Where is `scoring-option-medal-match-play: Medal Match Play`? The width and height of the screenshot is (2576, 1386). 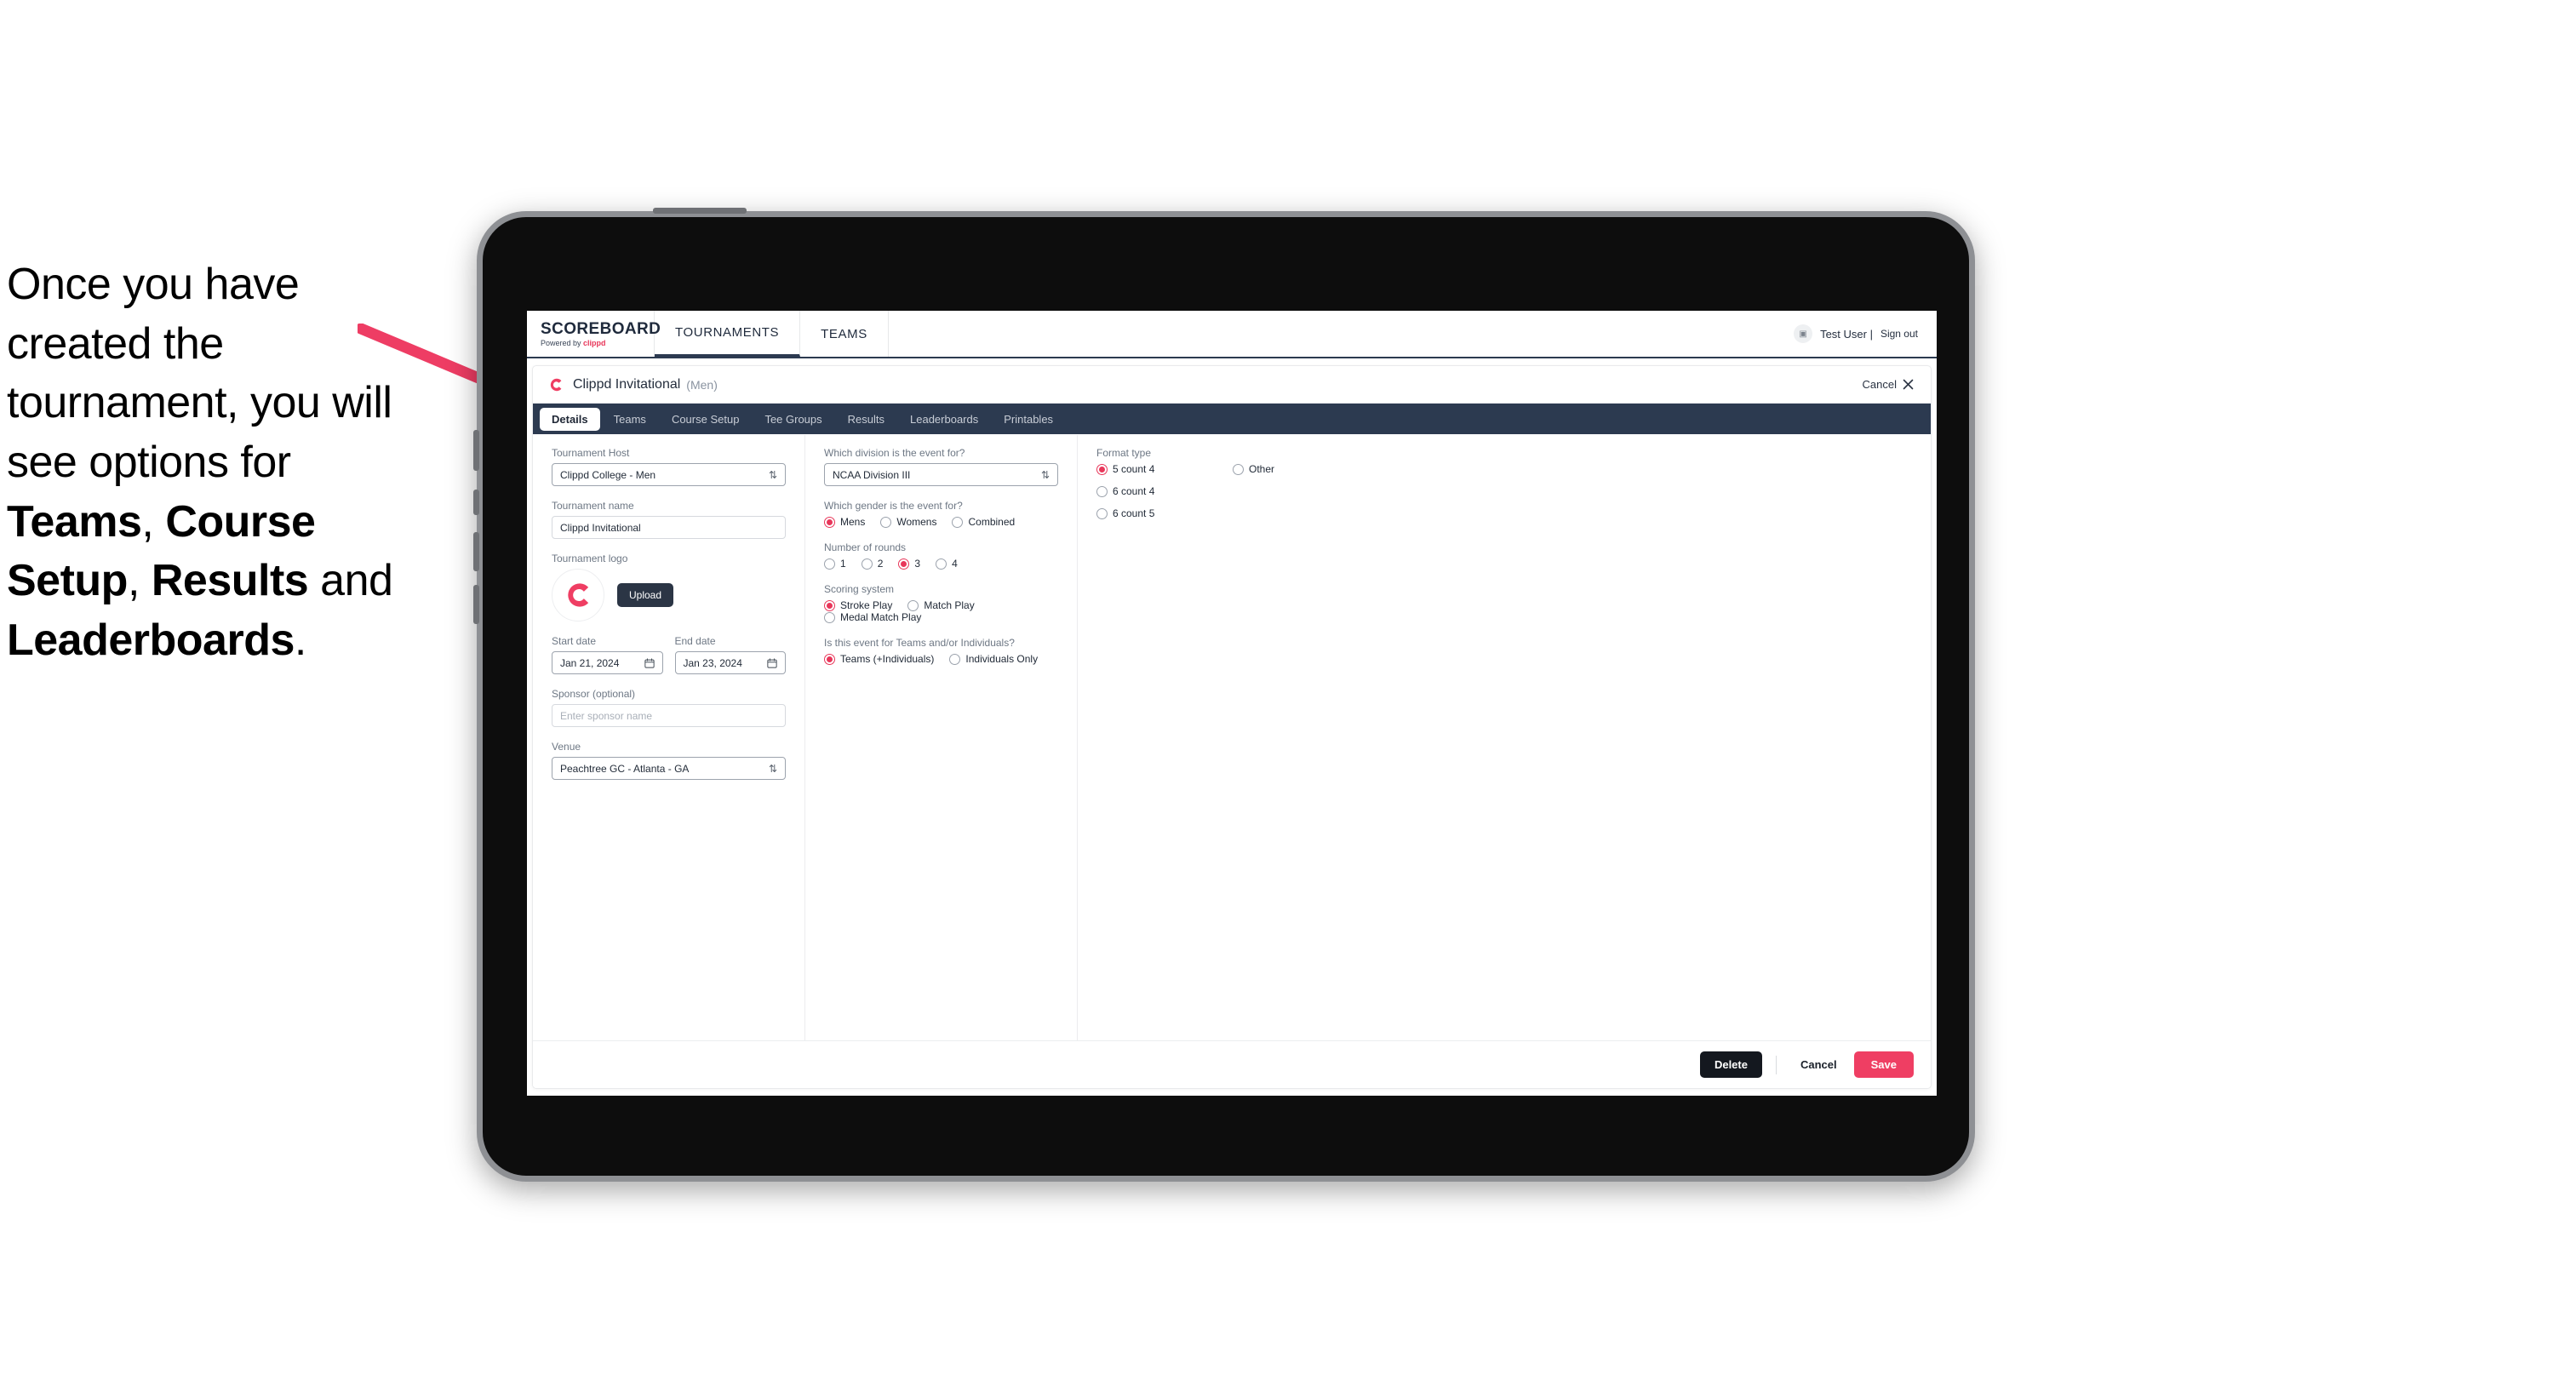
scoring-option-medal-match-play: Medal Match Play is located at coordinates (873, 617).